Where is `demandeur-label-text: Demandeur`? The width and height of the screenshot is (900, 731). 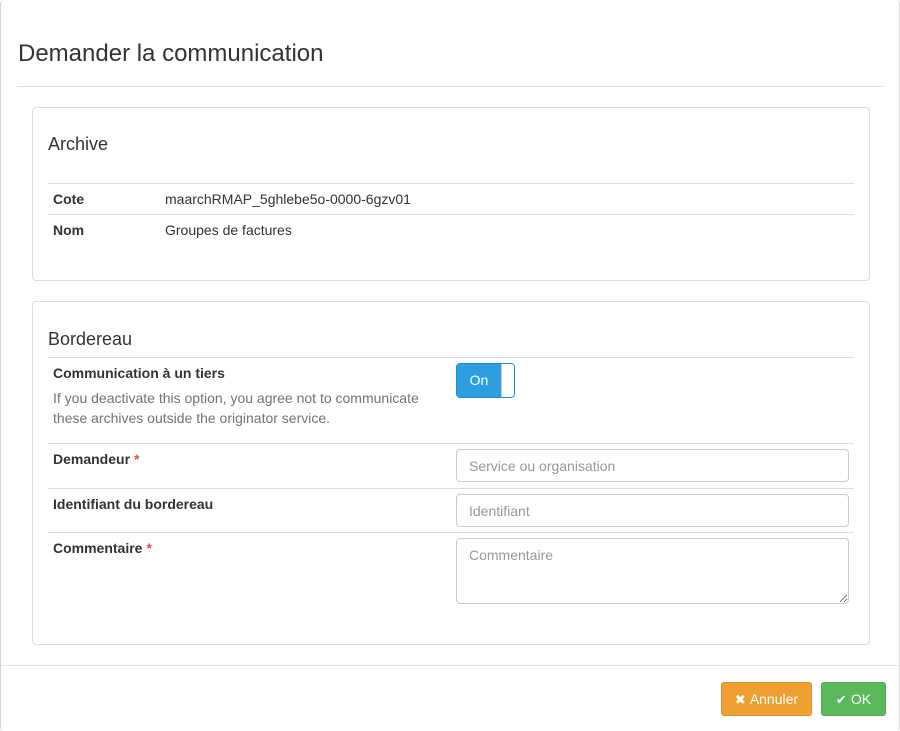 demandeur-label-text: Demandeur is located at coordinates (92, 459).